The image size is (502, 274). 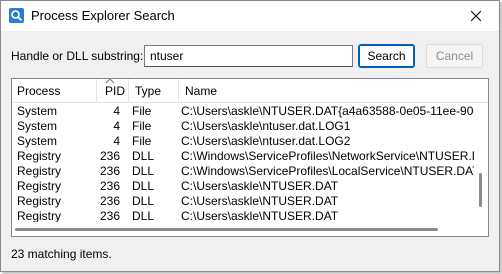 I want to click on close-button, so click(x=476, y=16).